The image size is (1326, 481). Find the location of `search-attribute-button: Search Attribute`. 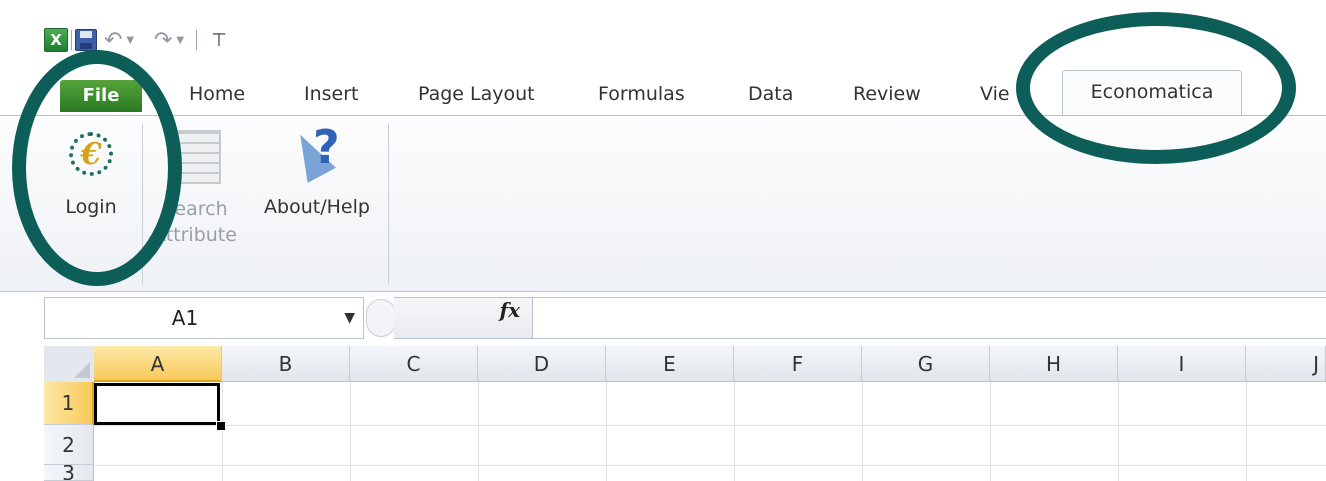

search-attribute-button: Search Attribute is located at coordinates (195, 187).